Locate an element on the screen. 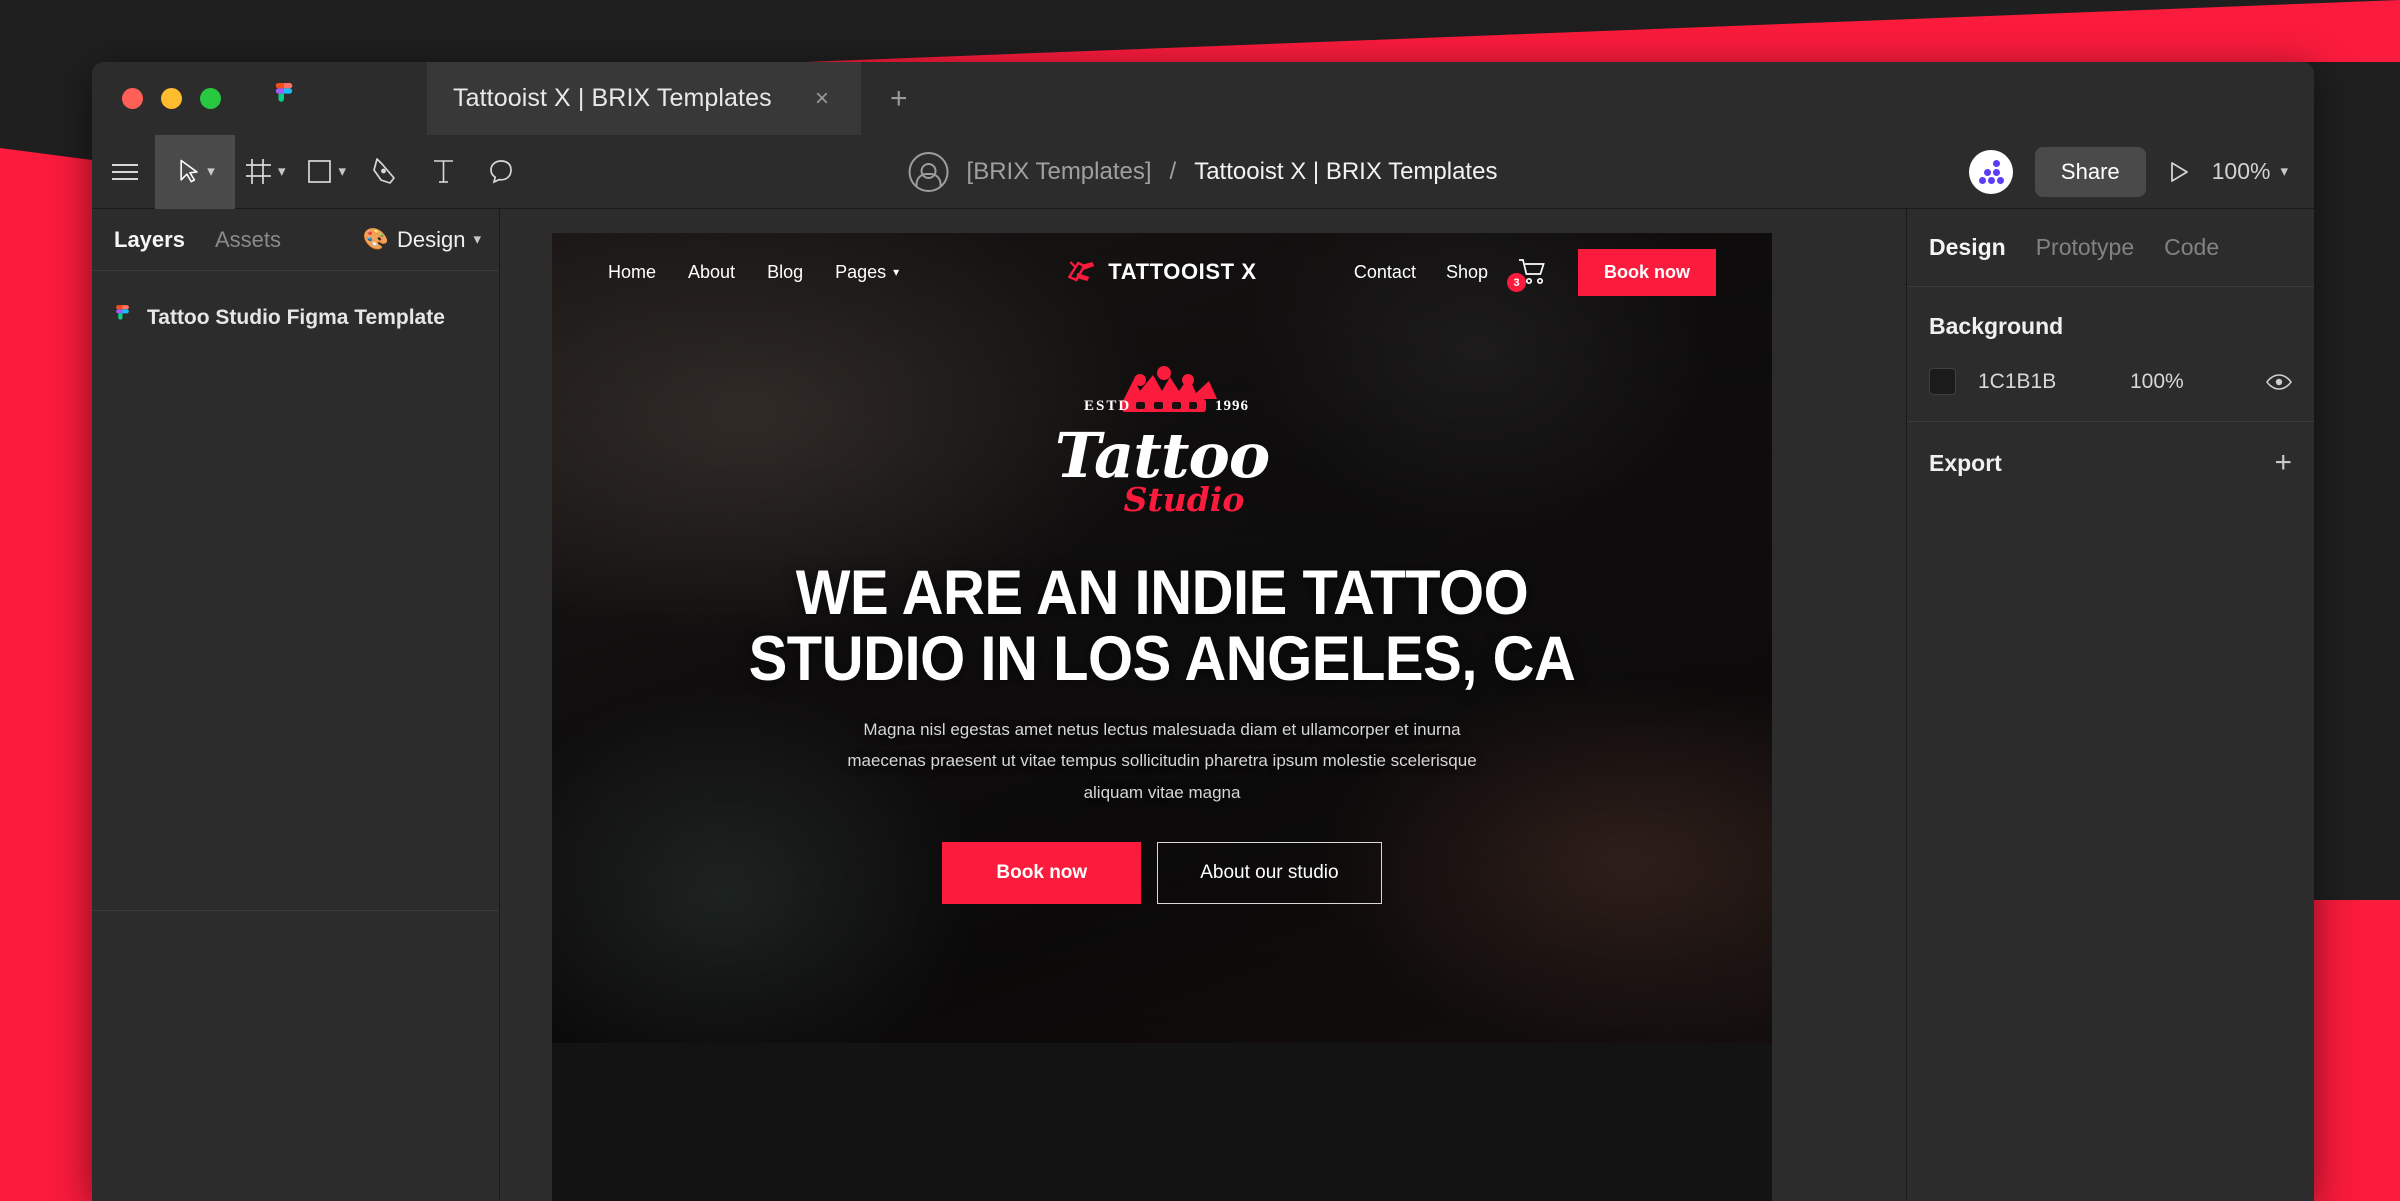  new-tab-button: + is located at coordinates (899, 98).